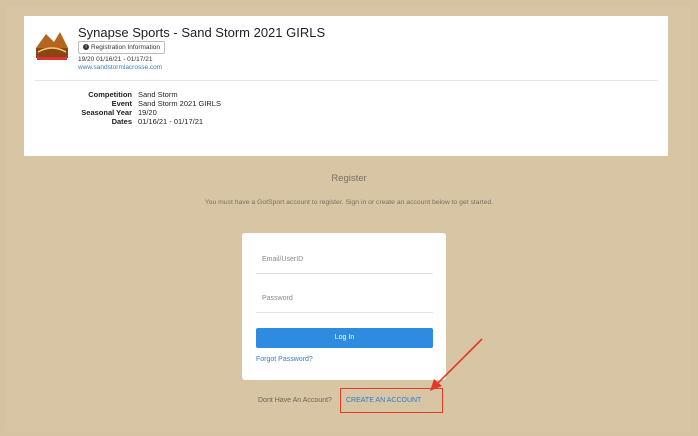 This screenshot has width=698, height=436. Describe the element at coordinates (344, 299) in the screenshot. I see `password-field: Password` at that location.